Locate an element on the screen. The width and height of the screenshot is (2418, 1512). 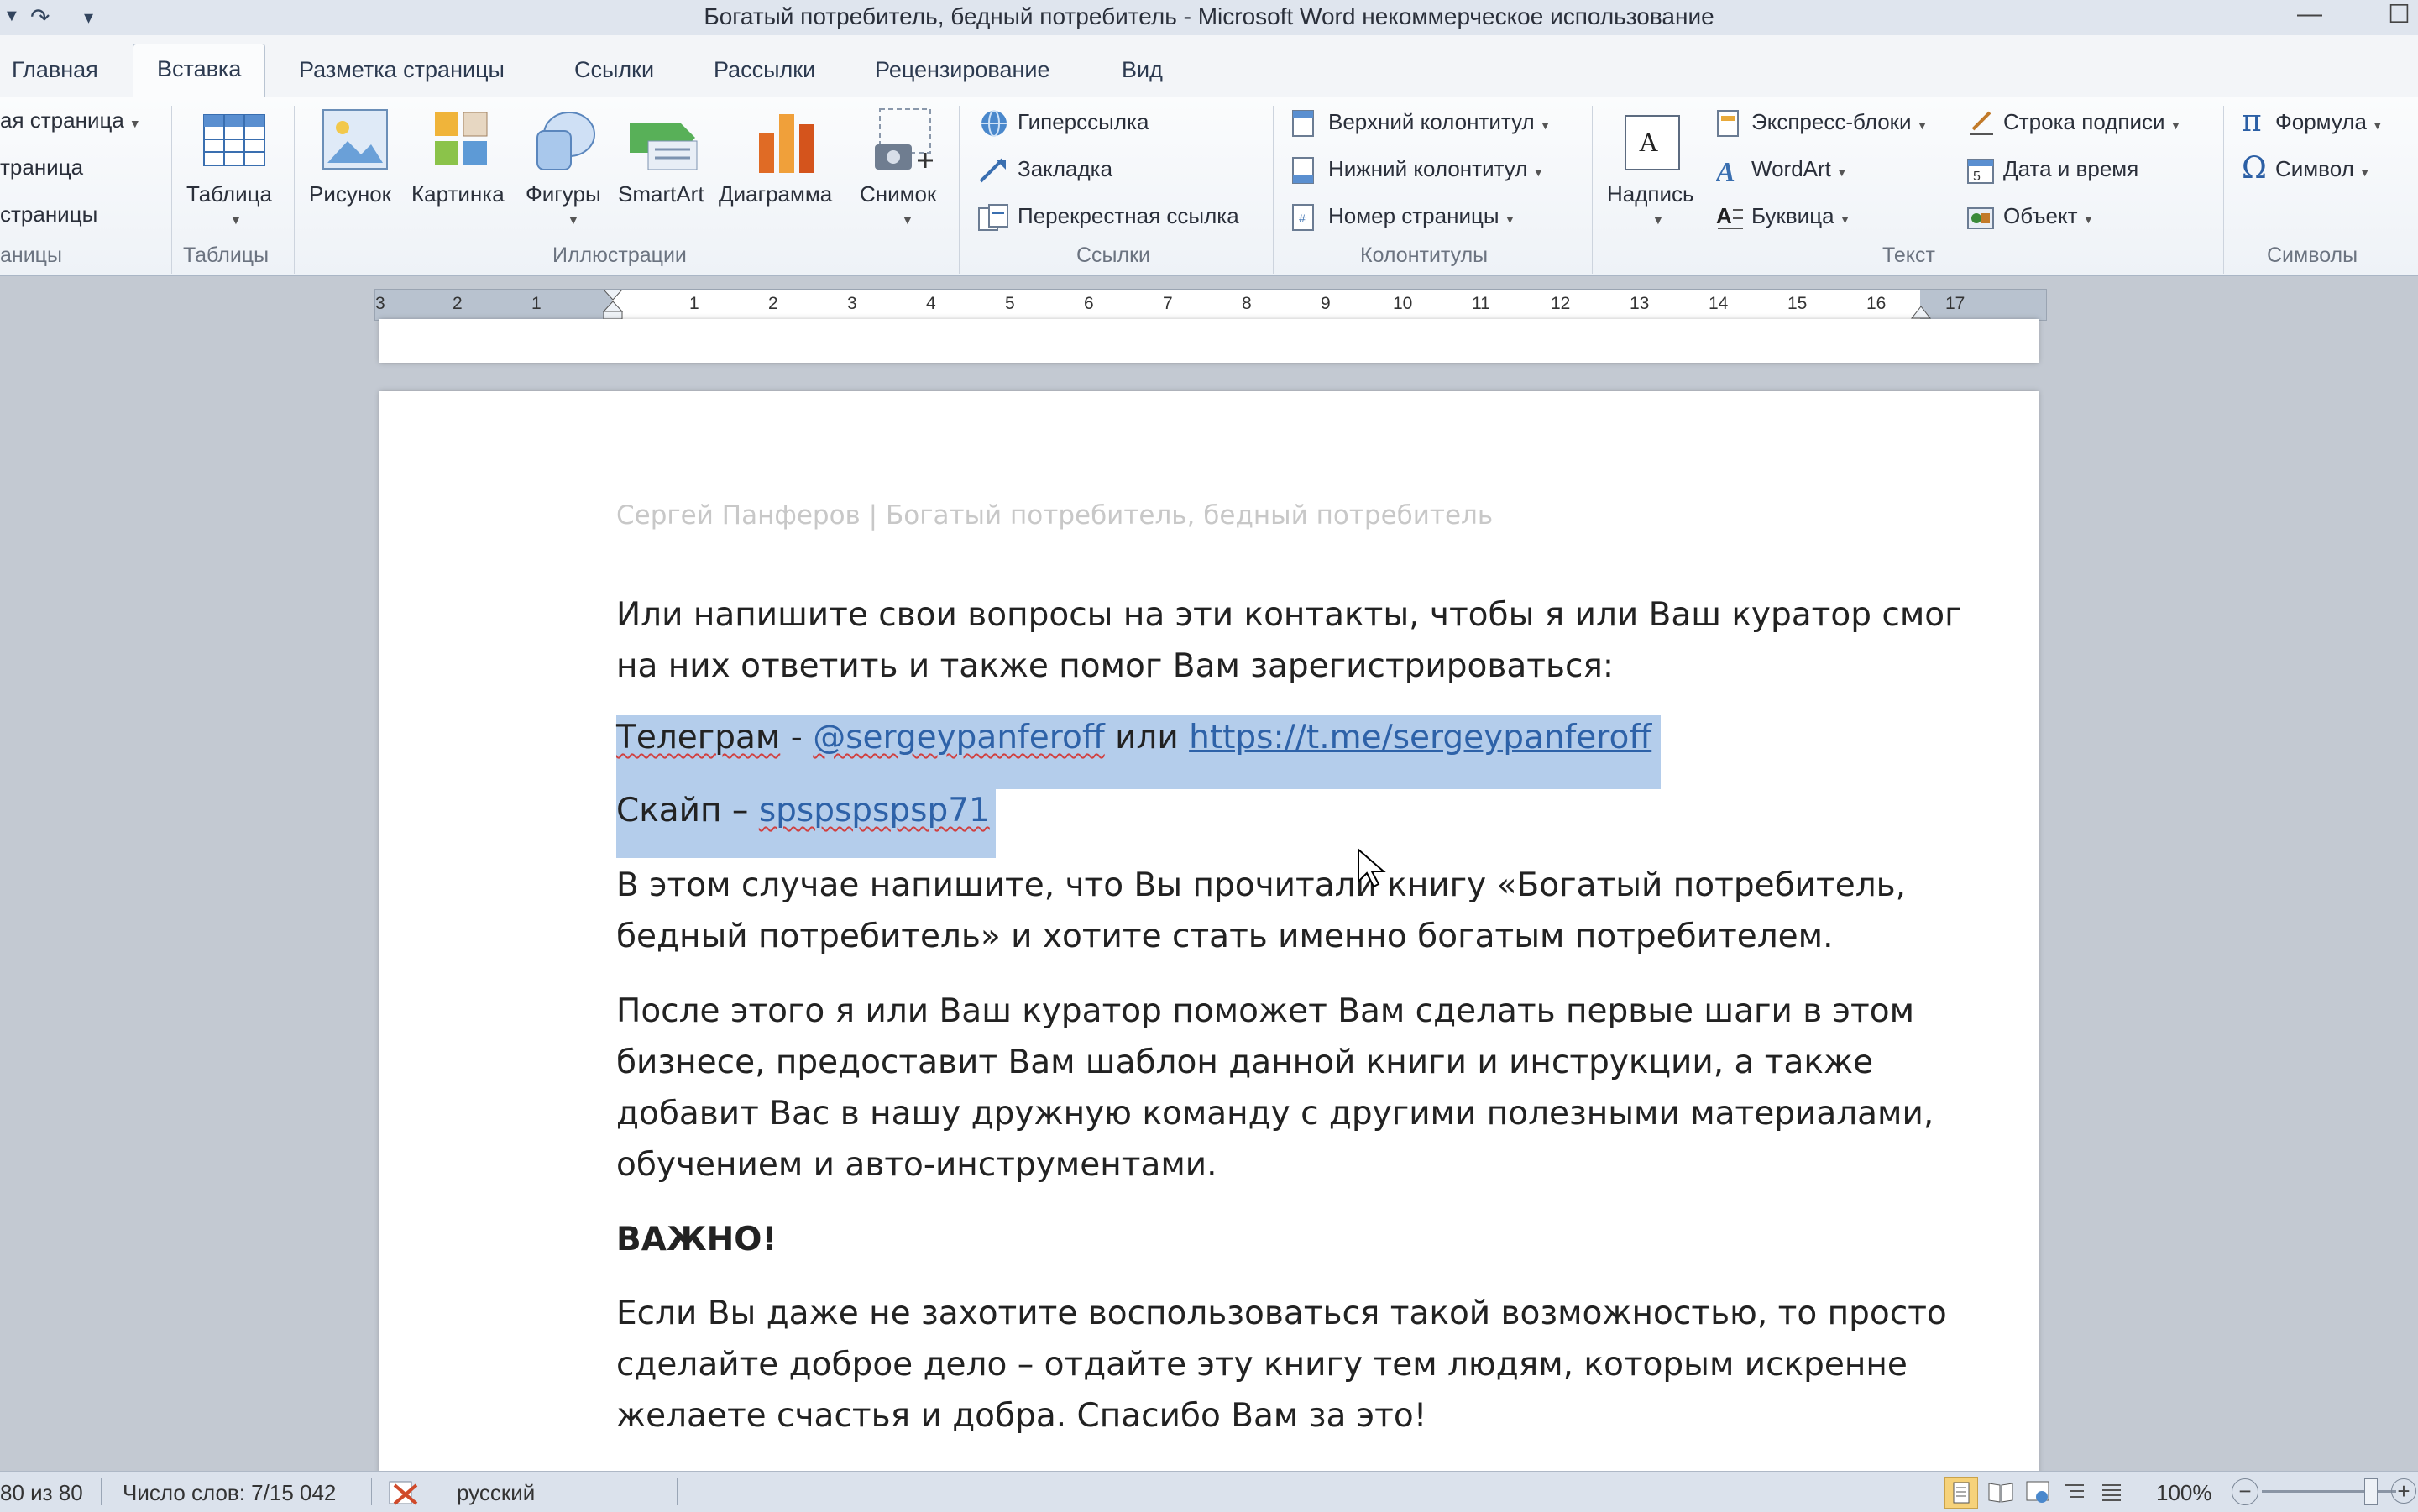
cover-page-button: ая страница ▼ is located at coordinates (70, 120).